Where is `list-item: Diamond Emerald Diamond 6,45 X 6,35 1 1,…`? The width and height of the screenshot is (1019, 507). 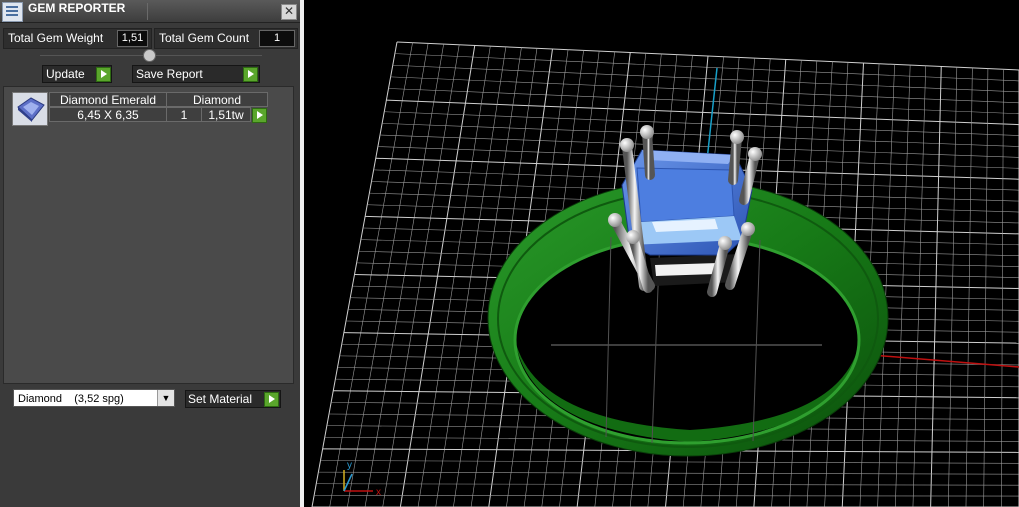 list-item: Diamond Emerald Diamond 6,45 X 6,35 1 1,… is located at coordinates (160, 108).